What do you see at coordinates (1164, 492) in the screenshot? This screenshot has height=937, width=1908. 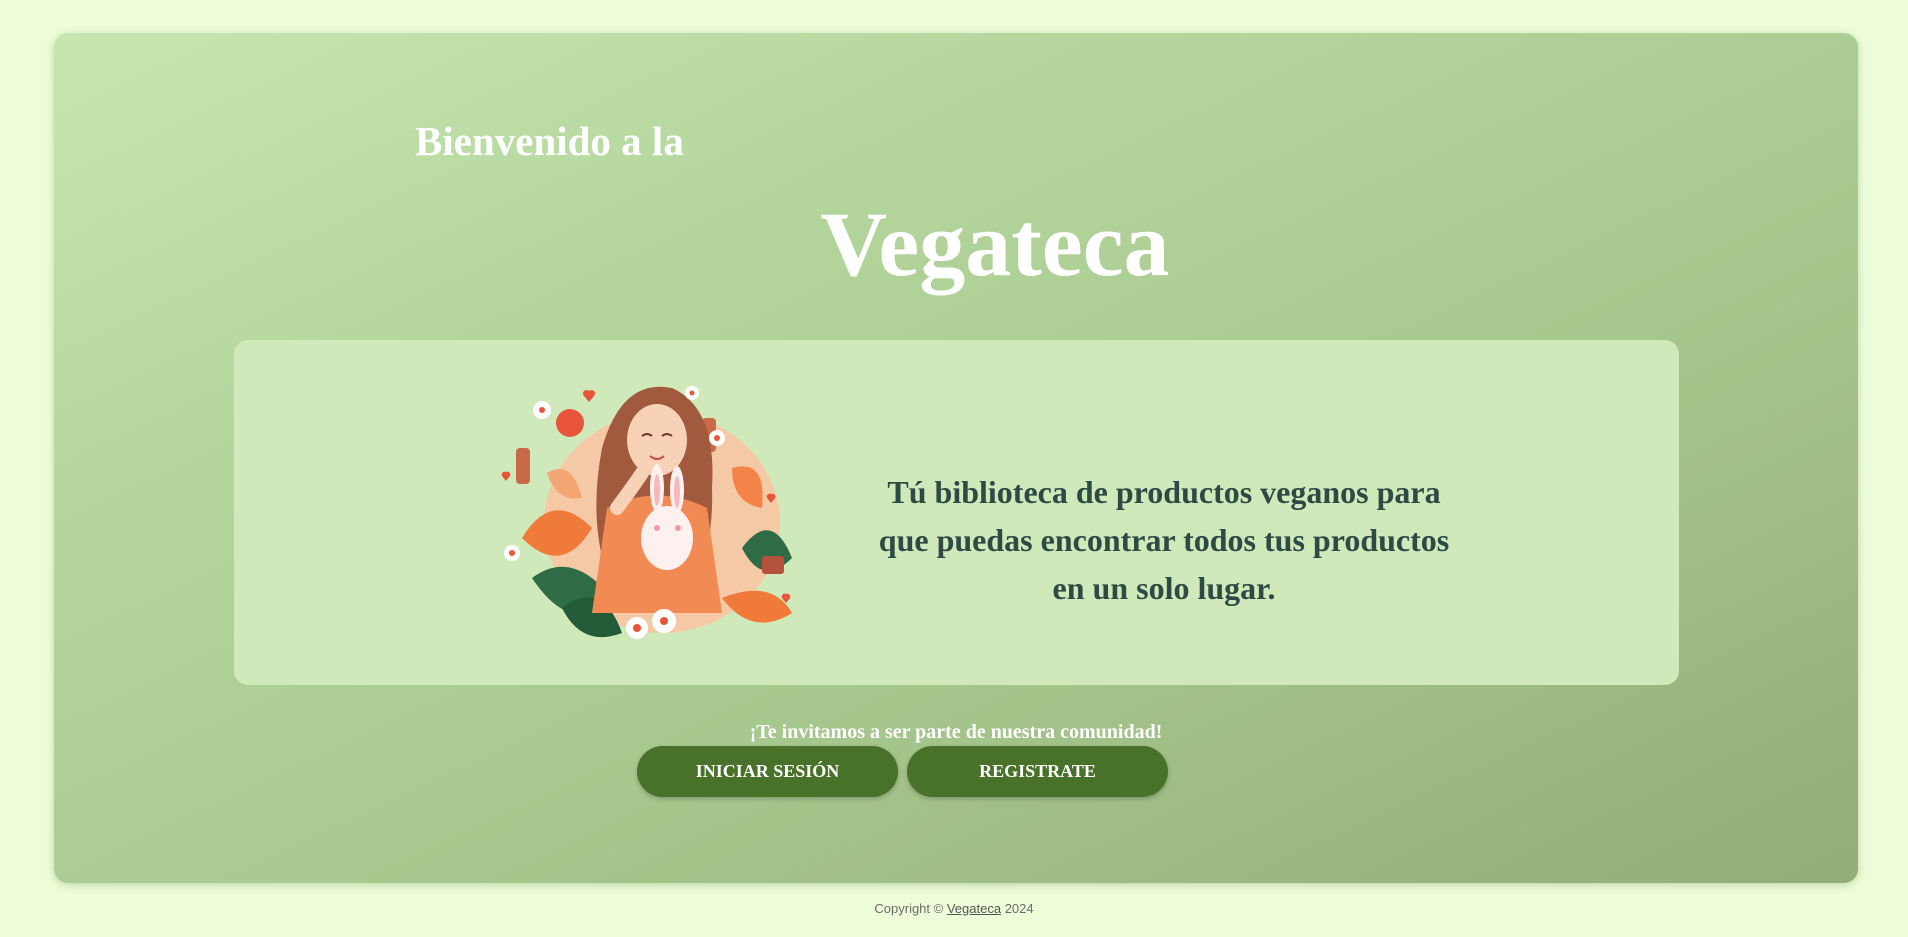 I see `tagline-line: Tú biblioteca de productos veganos para` at bounding box center [1164, 492].